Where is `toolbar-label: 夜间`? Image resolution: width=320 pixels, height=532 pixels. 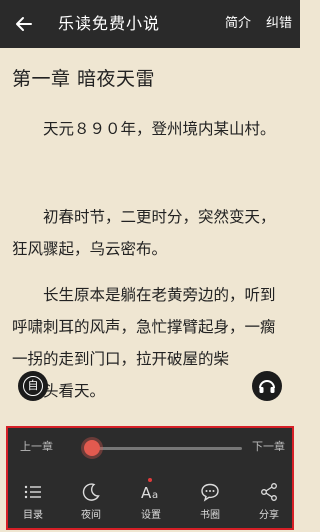
toolbar-label: 夜间 is located at coordinates (91, 515).